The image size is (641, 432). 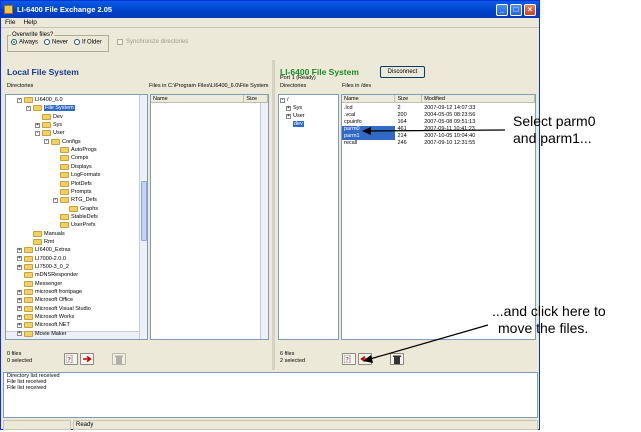 What do you see at coordinates (434, 245) in the screenshot?
I see `annotation-layer` at bounding box center [434, 245].